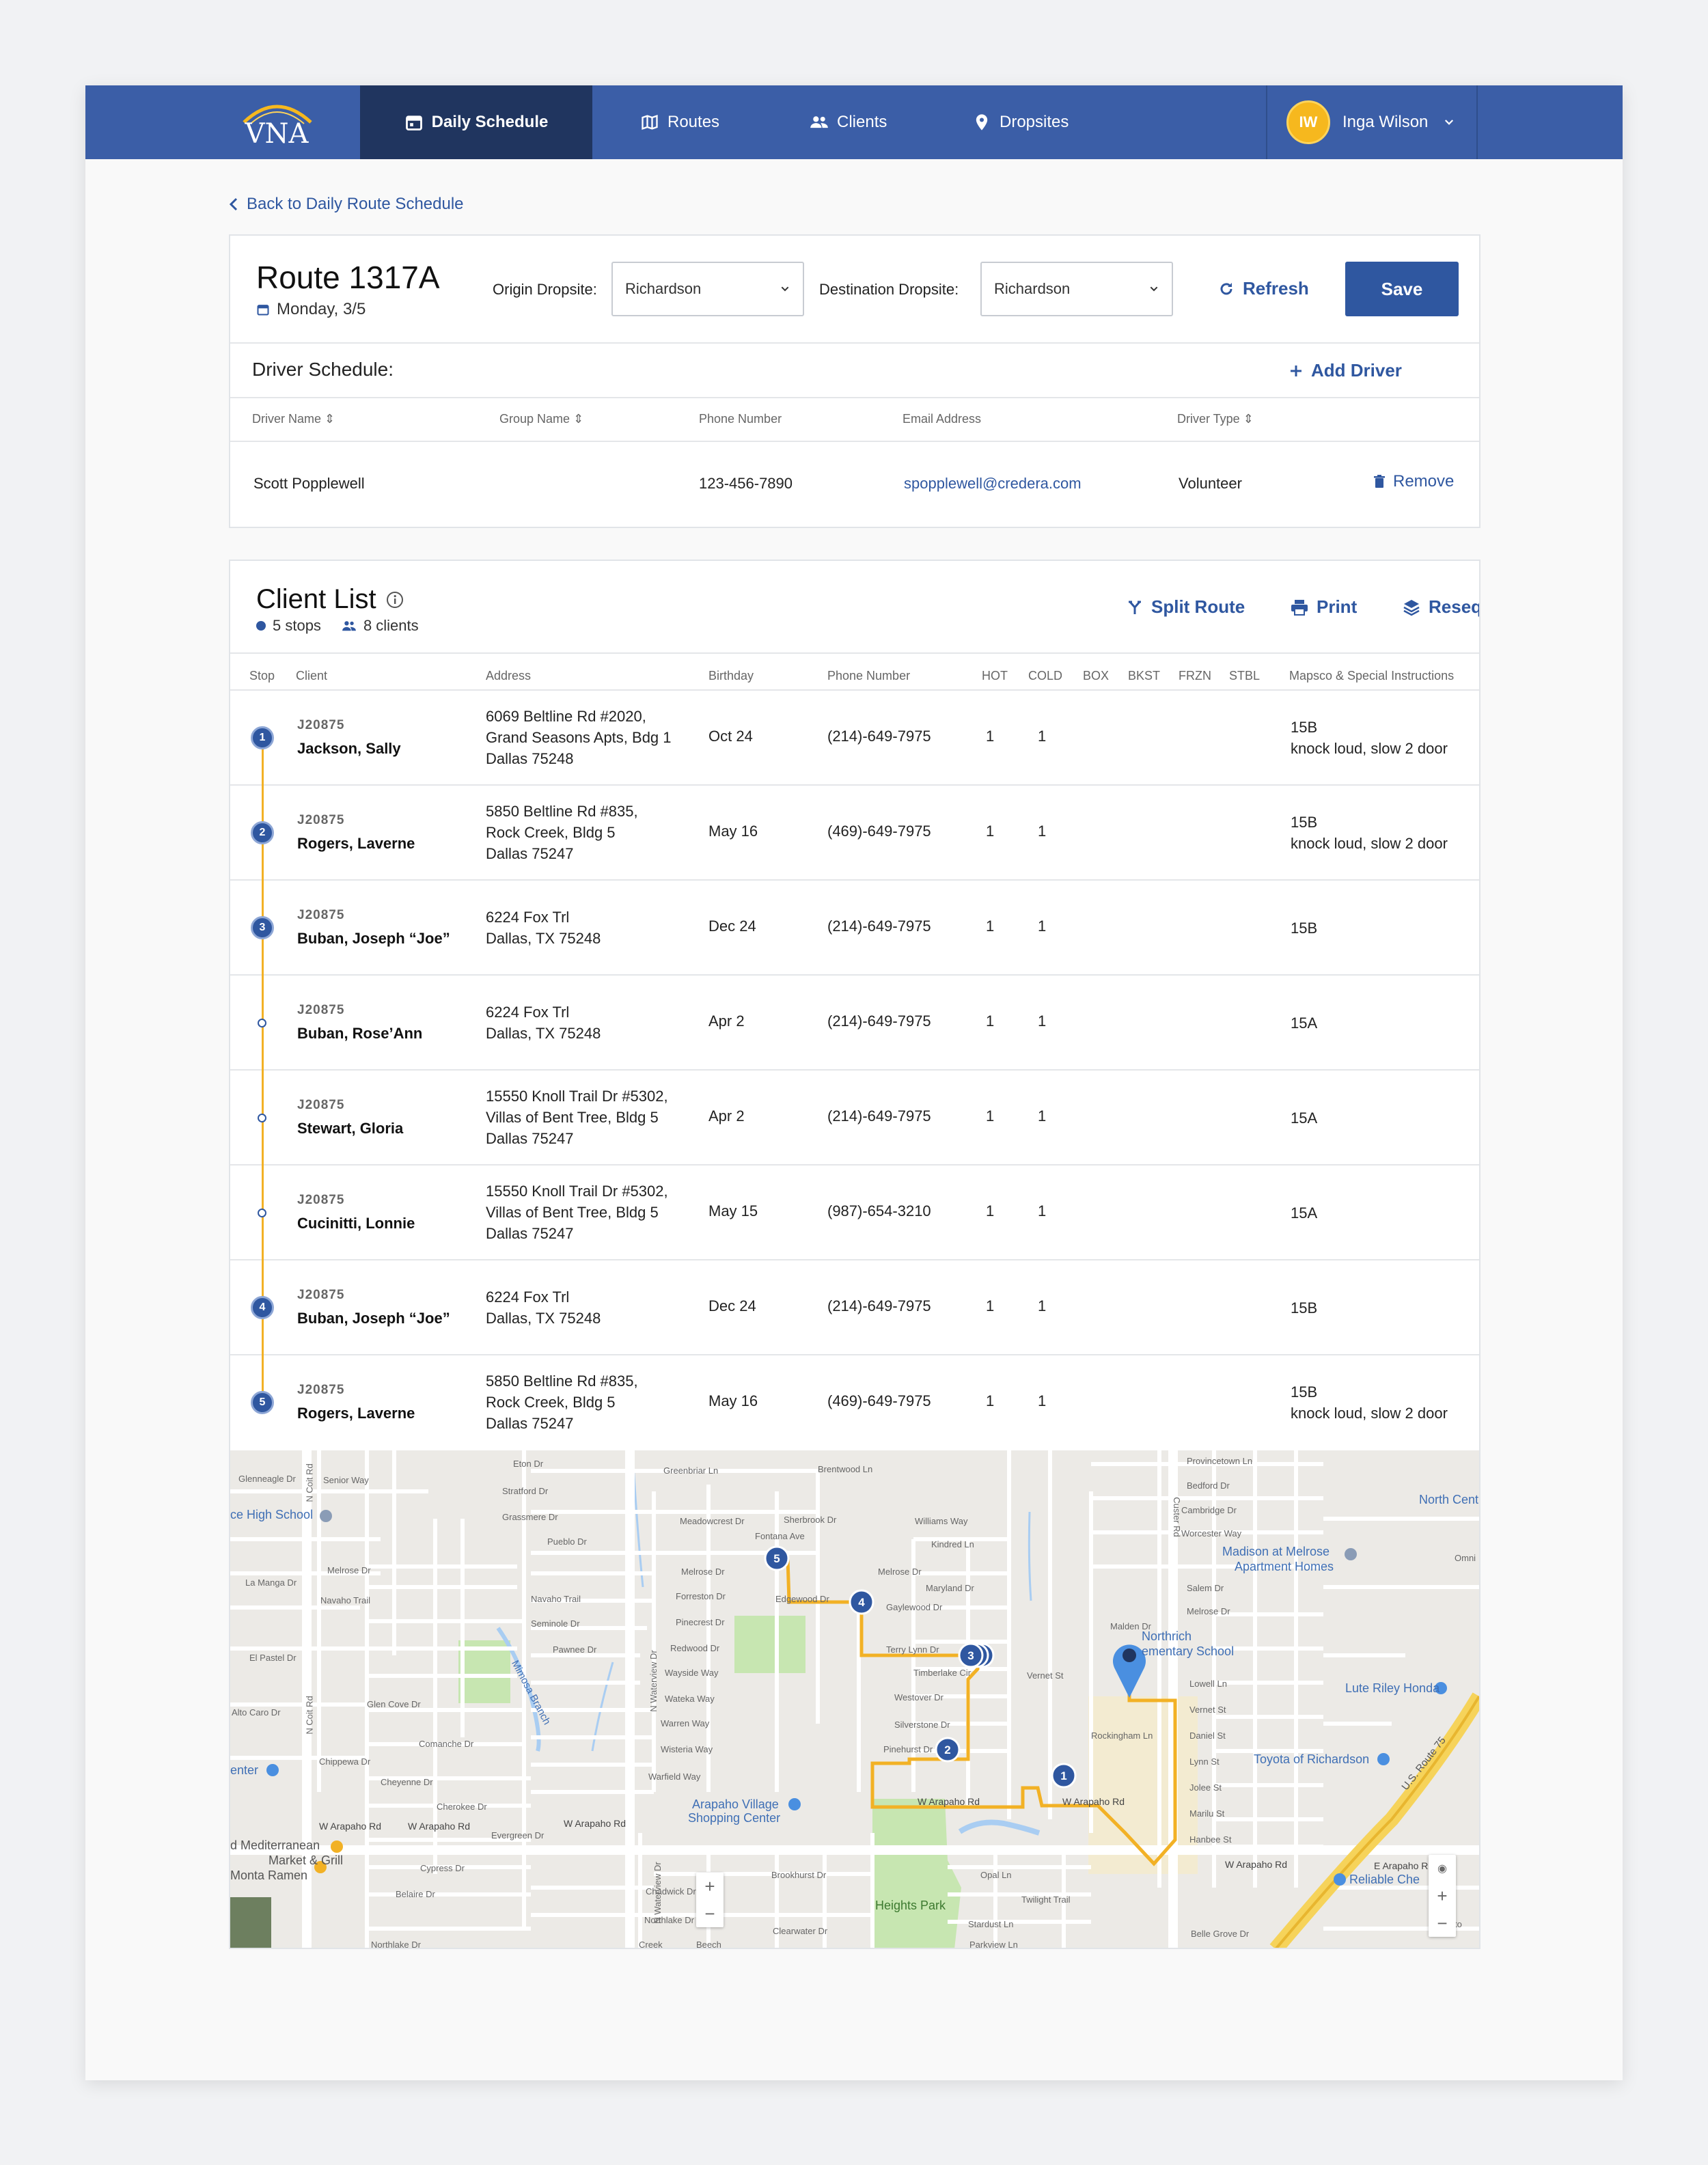 The image size is (1708, 2165). I want to click on vna-logo: VNA, so click(277, 122).